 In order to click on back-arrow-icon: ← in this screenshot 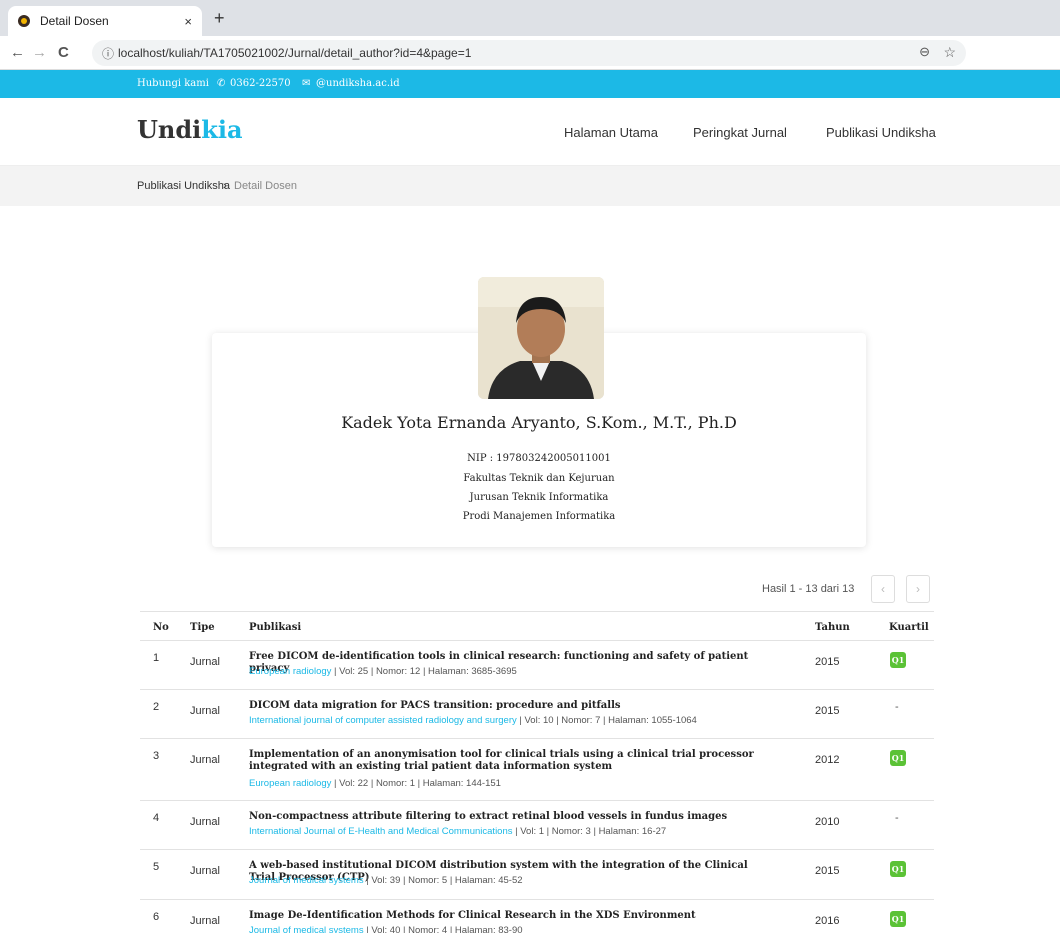, I will do `click(17, 52)`.